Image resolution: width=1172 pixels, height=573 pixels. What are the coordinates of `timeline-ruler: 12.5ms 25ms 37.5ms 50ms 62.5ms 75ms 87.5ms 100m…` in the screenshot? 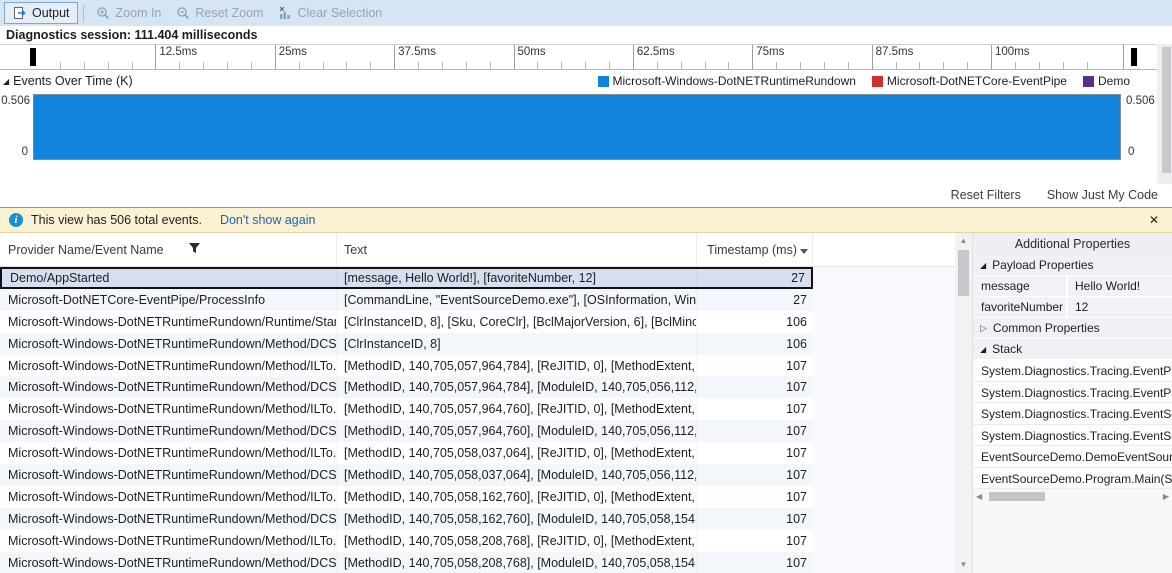 It's located at (586, 57).